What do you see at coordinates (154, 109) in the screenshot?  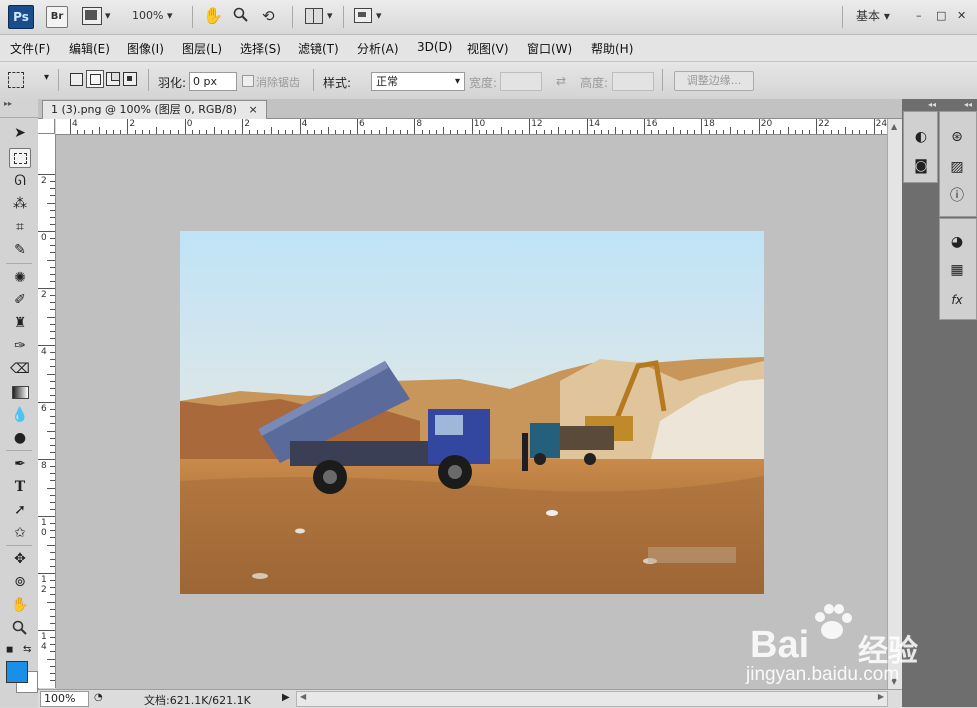 I see `document-tab: 1 (3).png @ 100% (图层 0, RGB/8) ×` at bounding box center [154, 109].